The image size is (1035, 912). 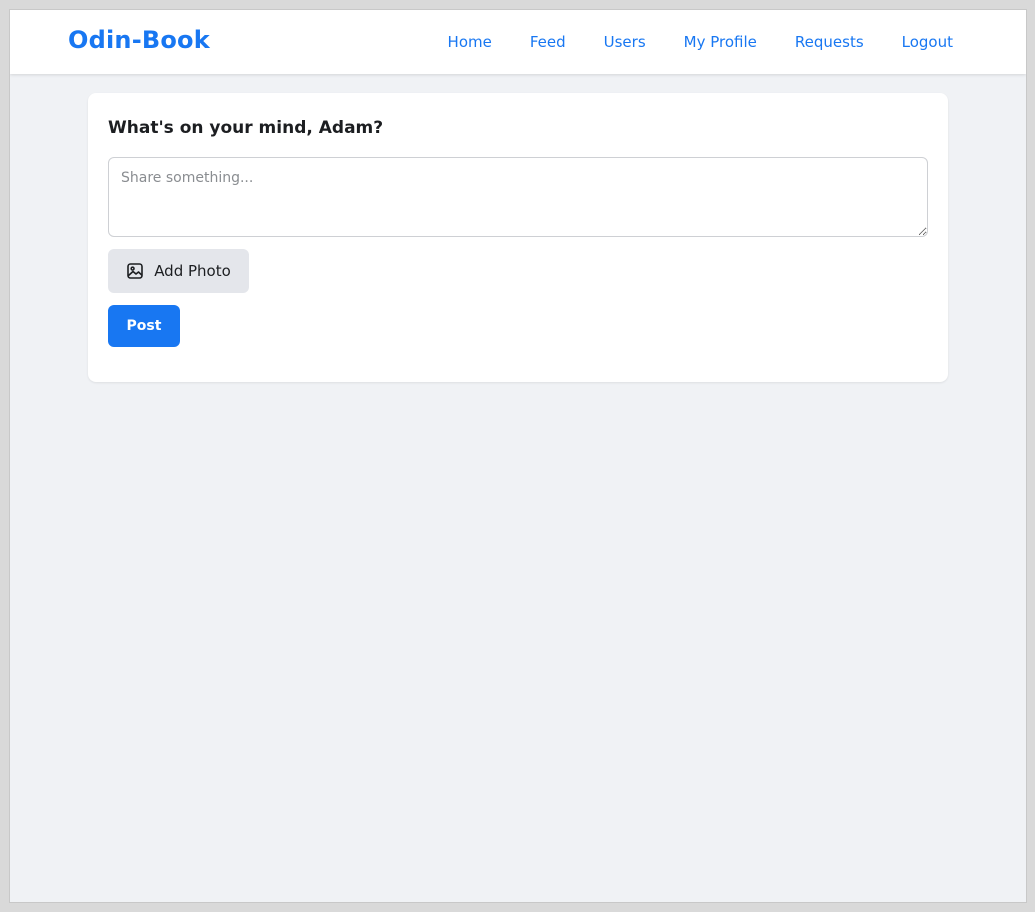 I want to click on nav-link-feed: Feed, so click(x=548, y=42).